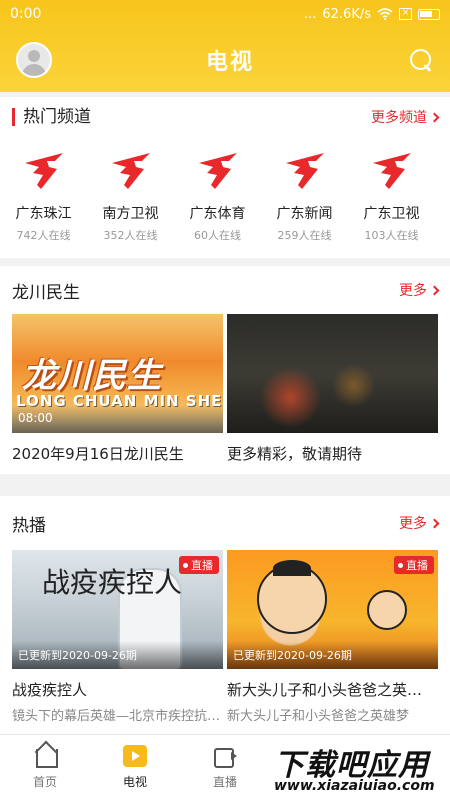 This screenshot has width=450, height=800. What do you see at coordinates (44, 782) in the screenshot?
I see `tab-label: 首页` at bounding box center [44, 782].